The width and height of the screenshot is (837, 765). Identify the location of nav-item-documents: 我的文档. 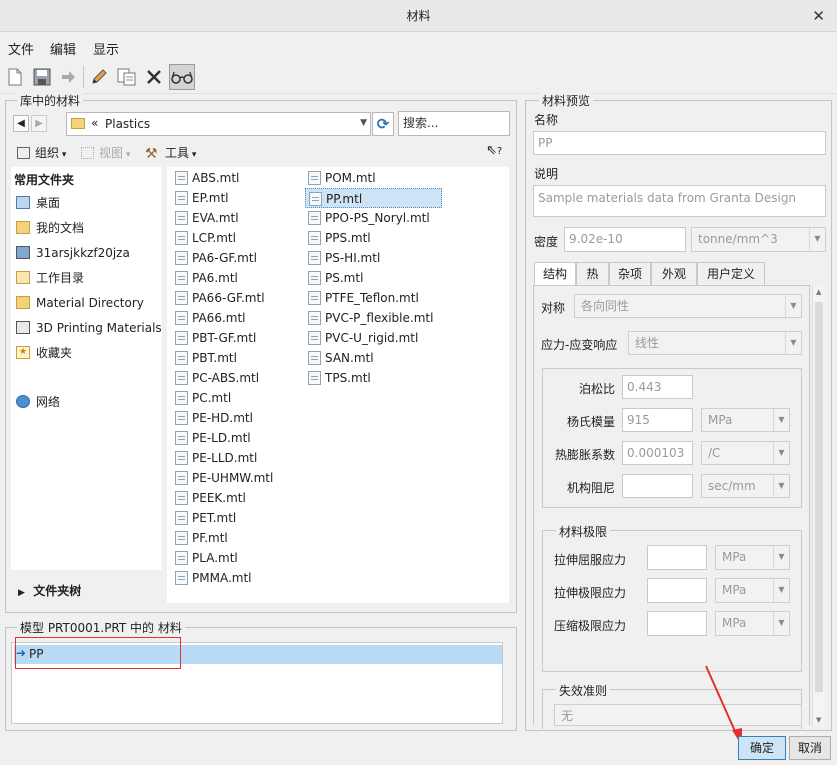
(49, 228).